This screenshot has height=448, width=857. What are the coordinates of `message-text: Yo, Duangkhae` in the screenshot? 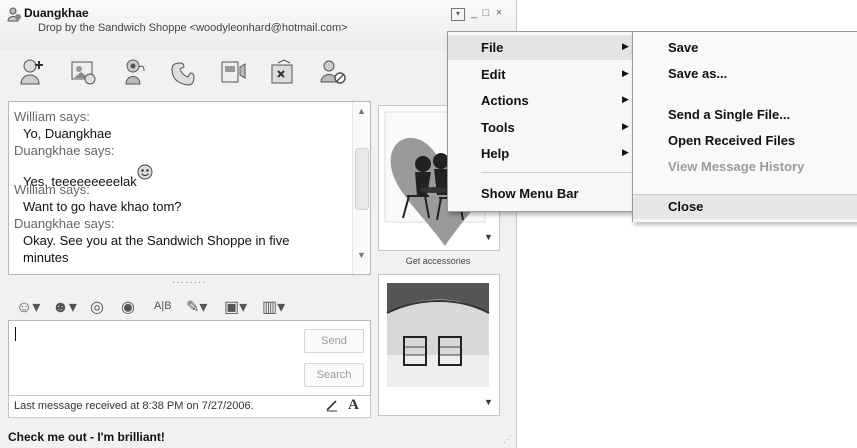 It's located at (67, 133).